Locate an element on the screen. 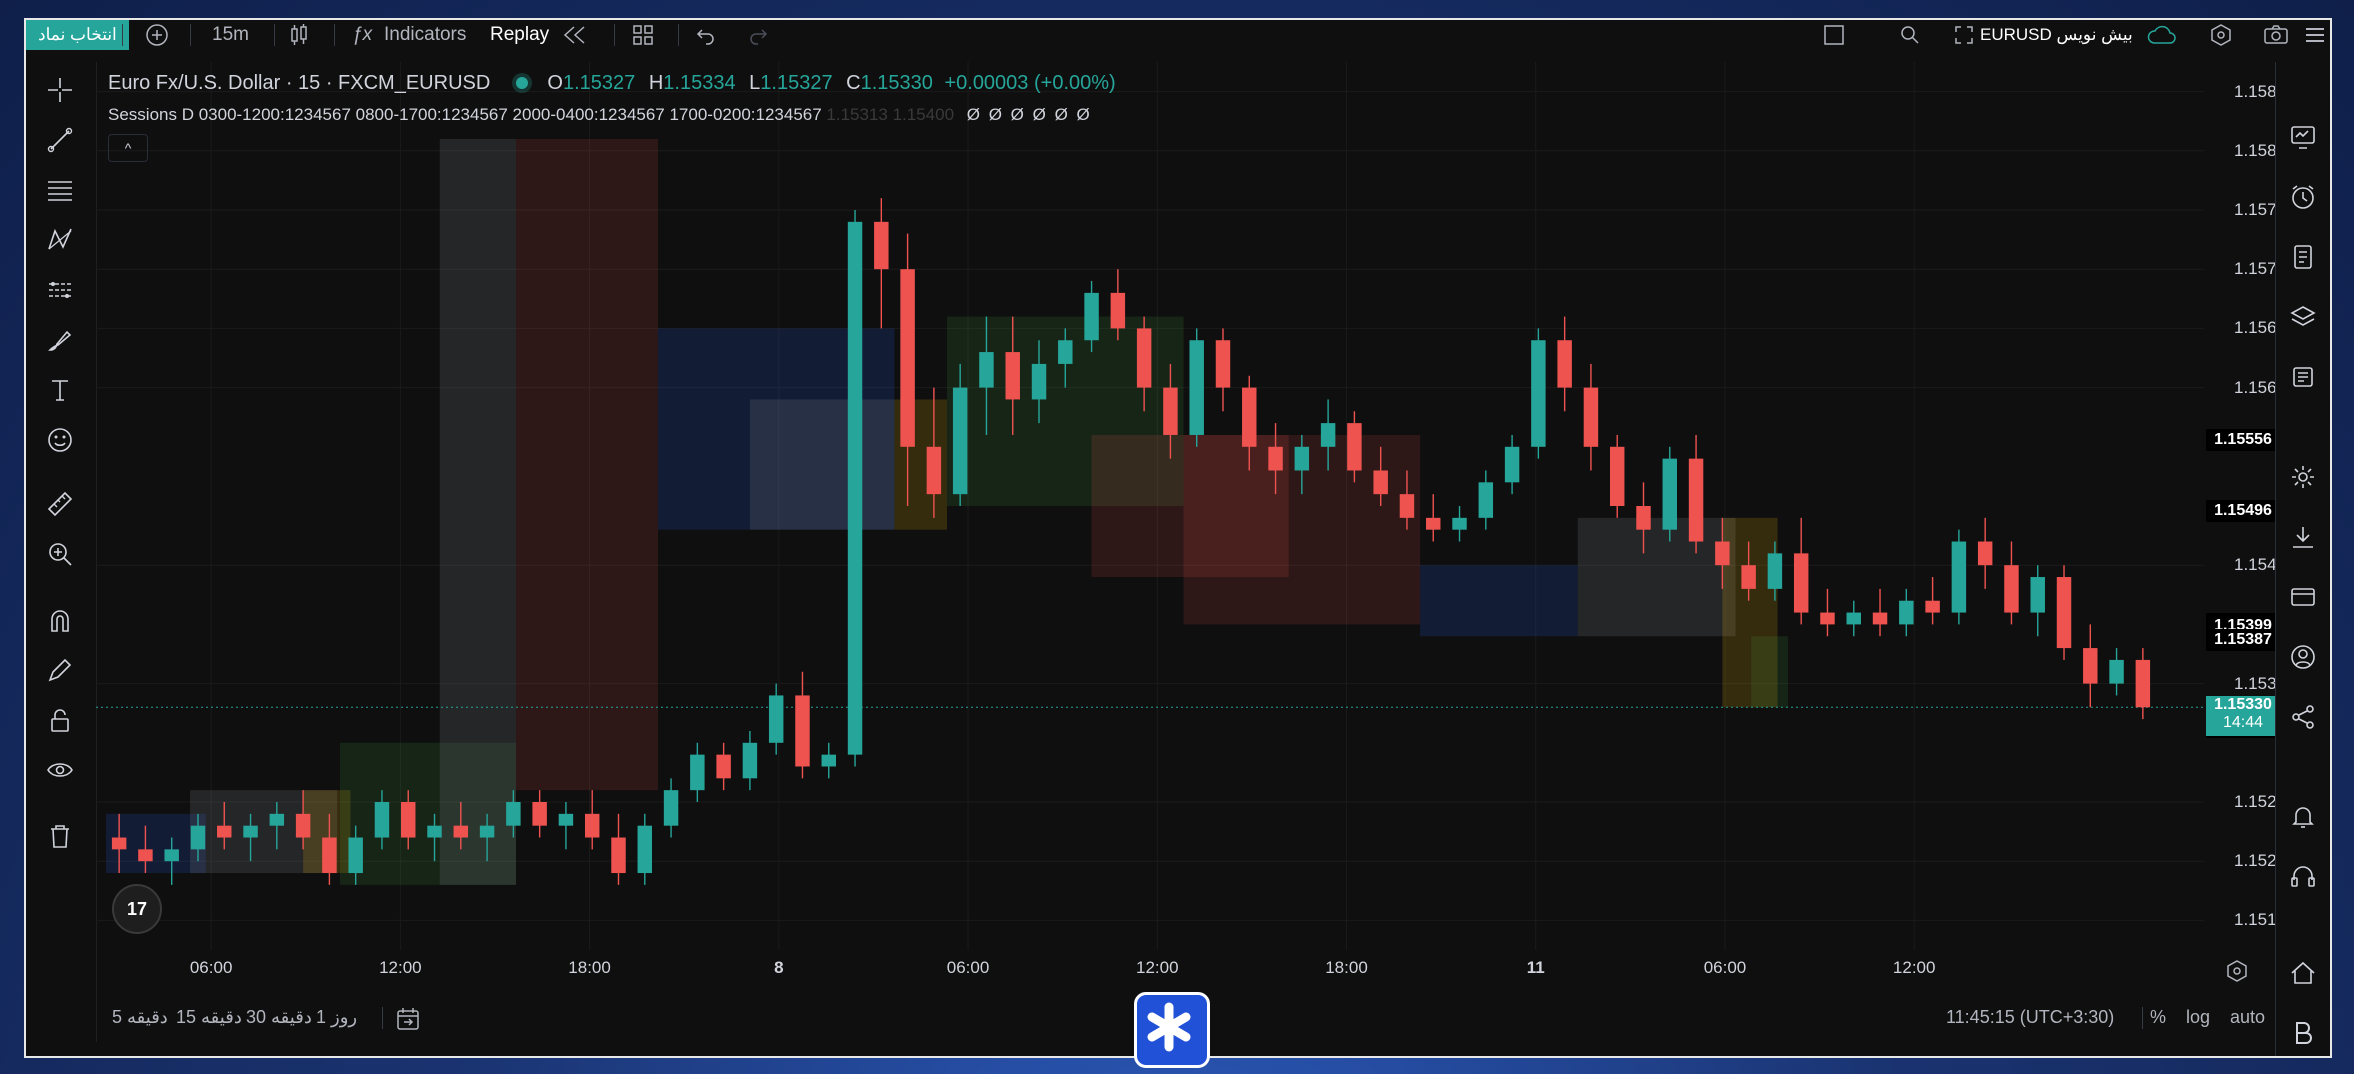 The height and width of the screenshot is (1074, 2354). eye-icon is located at coordinates (60, 770).